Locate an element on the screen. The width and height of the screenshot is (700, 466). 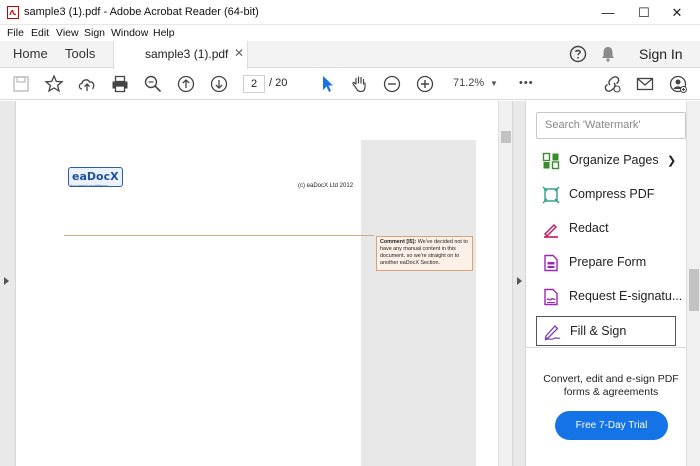
tool-label: Prepare Form is located at coordinates (608, 262).